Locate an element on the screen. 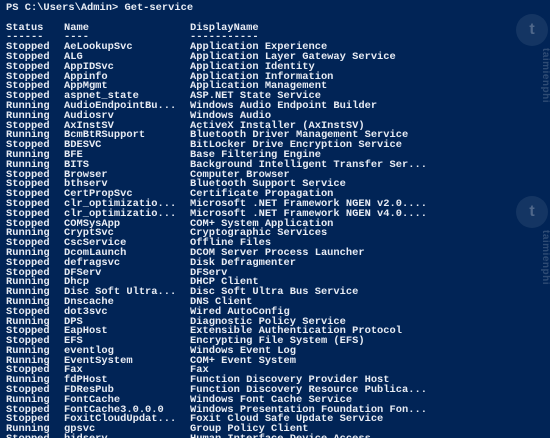 Image resolution: width=550 pixels, height=438 pixels. cell-name: AeLookupSvc is located at coordinates (98, 47).